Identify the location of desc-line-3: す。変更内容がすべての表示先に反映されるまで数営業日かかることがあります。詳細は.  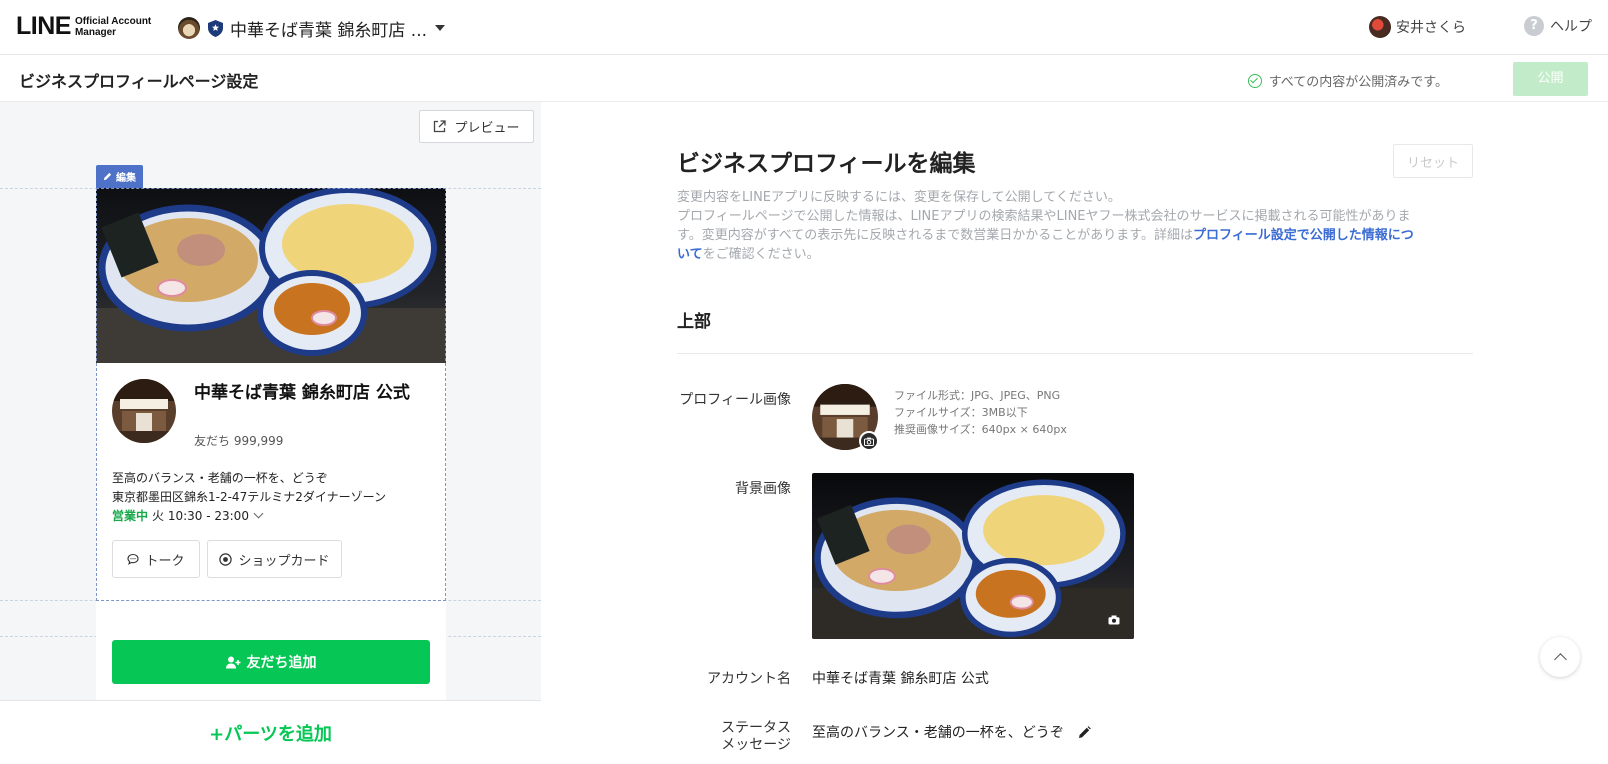
(935, 235).